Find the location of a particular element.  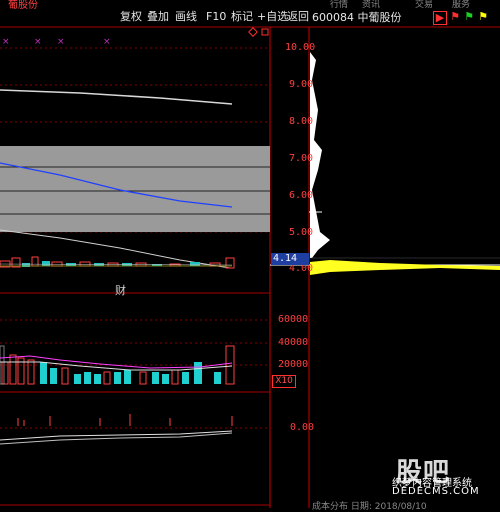

watermark-line2: DEDECMS.COM is located at coordinates (436, 491).